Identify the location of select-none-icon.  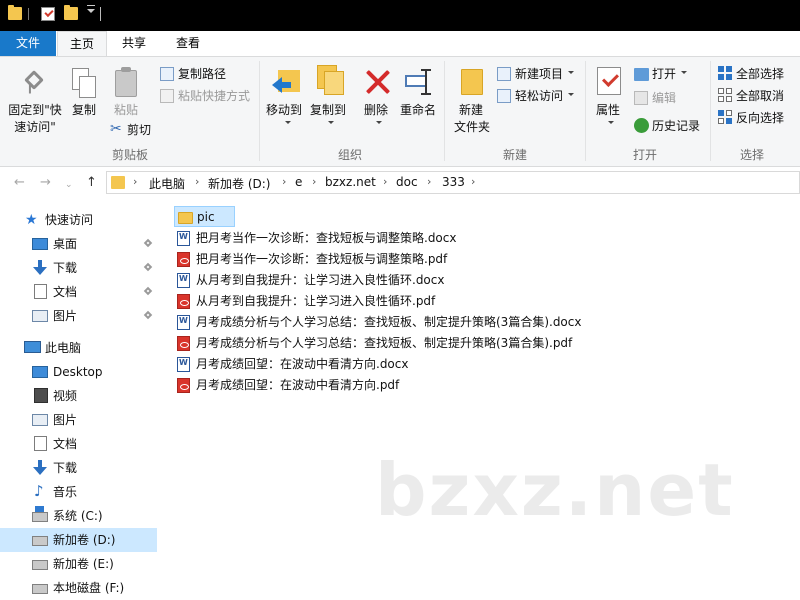
(725, 95).